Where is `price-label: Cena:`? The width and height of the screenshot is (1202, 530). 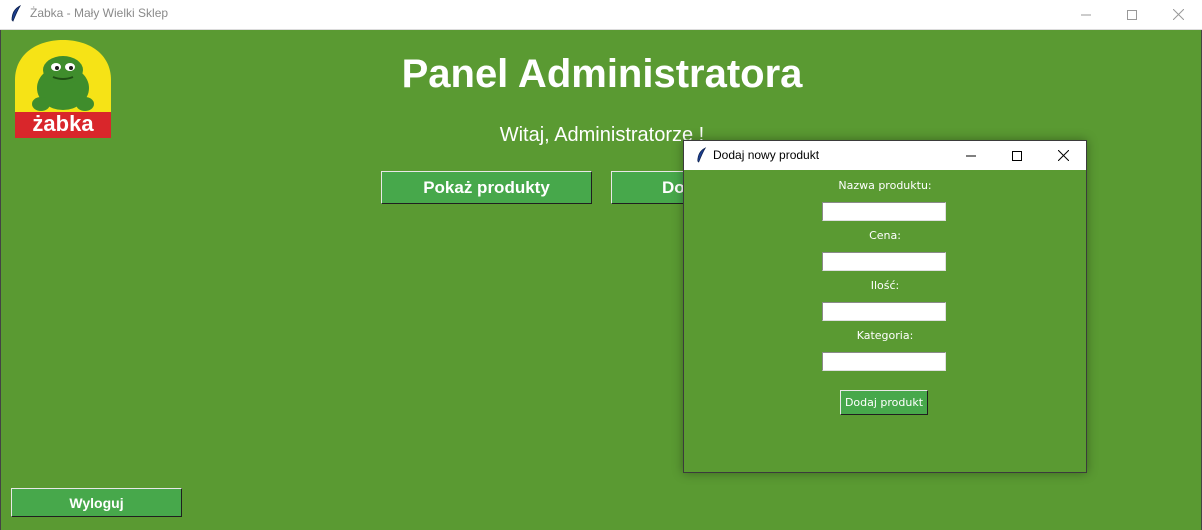 price-label: Cena: is located at coordinates (885, 235).